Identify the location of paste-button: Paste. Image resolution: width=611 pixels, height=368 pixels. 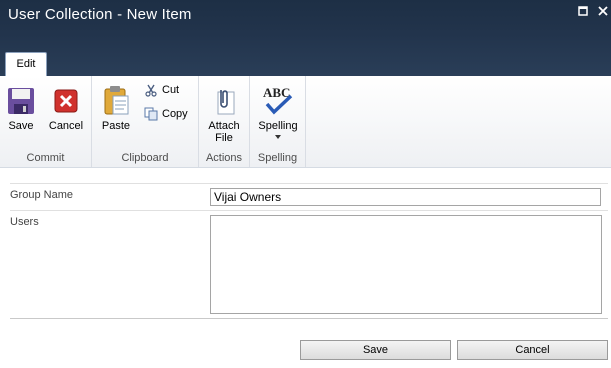
(116, 108).